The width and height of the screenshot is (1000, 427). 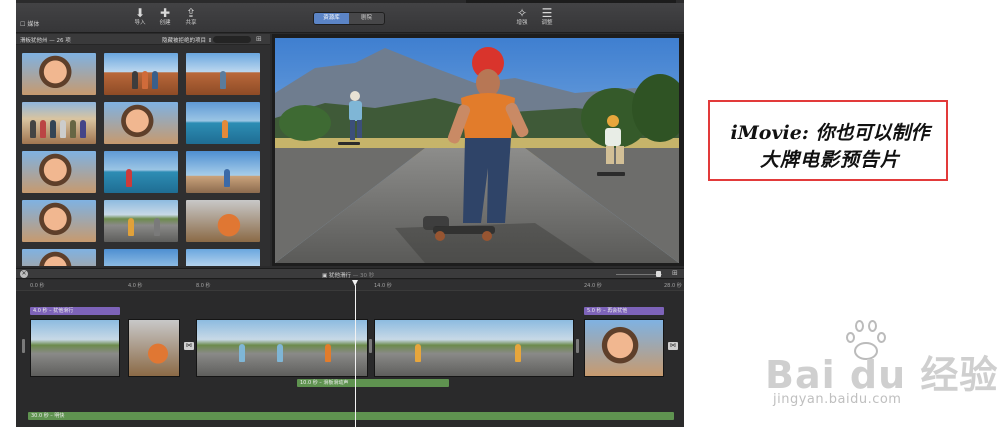 I want to click on sliders-icon: ☰, so click(x=547, y=13).